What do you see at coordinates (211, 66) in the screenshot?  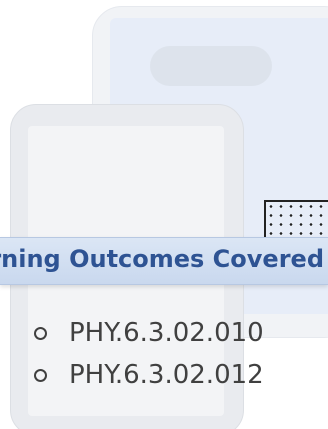 I see `device-back-pill` at bounding box center [211, 66].